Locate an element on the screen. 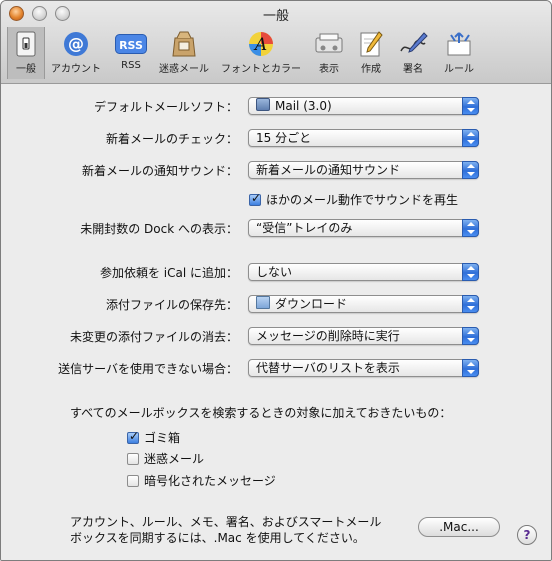  downloads-folder-label: 添付ファイルの保存先： is located at coordinates (171, 305).